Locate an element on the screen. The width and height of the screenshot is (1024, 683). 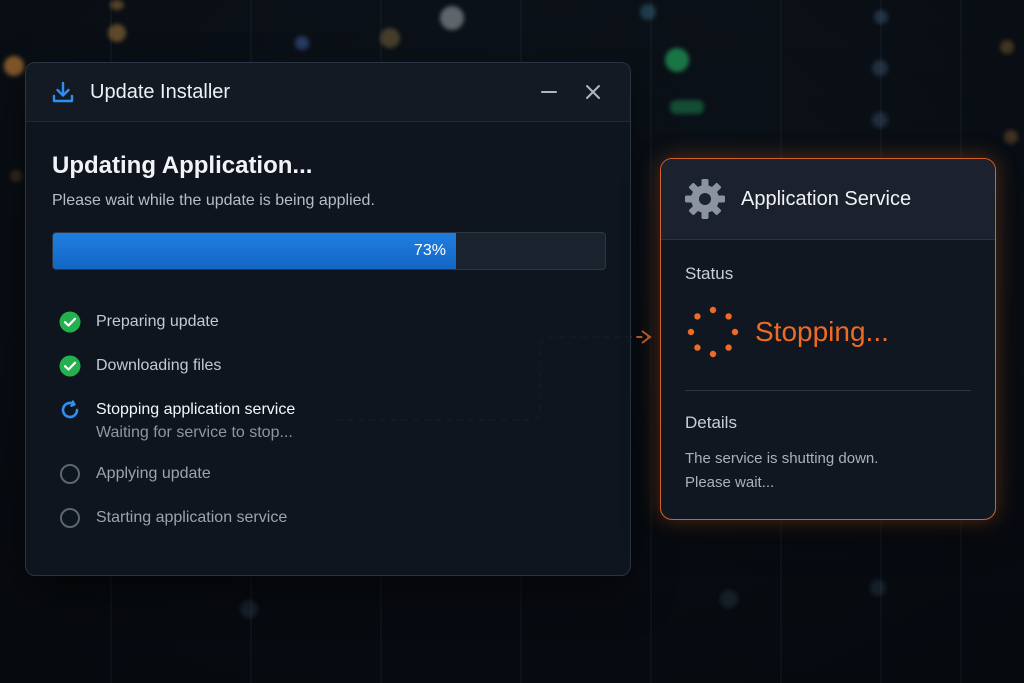
minimize-button is located at coordinates (549, 92).